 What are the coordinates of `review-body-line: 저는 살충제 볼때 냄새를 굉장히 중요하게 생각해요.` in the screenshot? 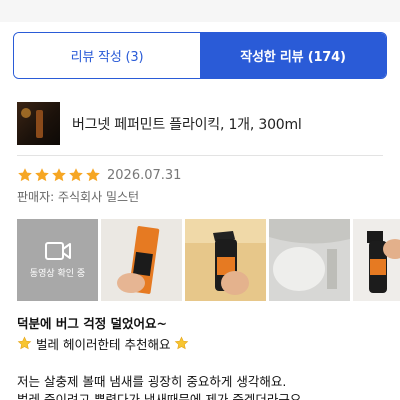 It's located at (152, 381).